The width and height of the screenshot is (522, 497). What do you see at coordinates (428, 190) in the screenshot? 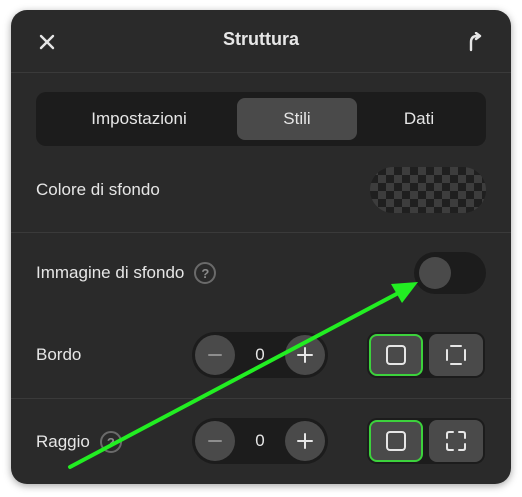
I see `background-color-swatch` at bounding box center [428, 190].